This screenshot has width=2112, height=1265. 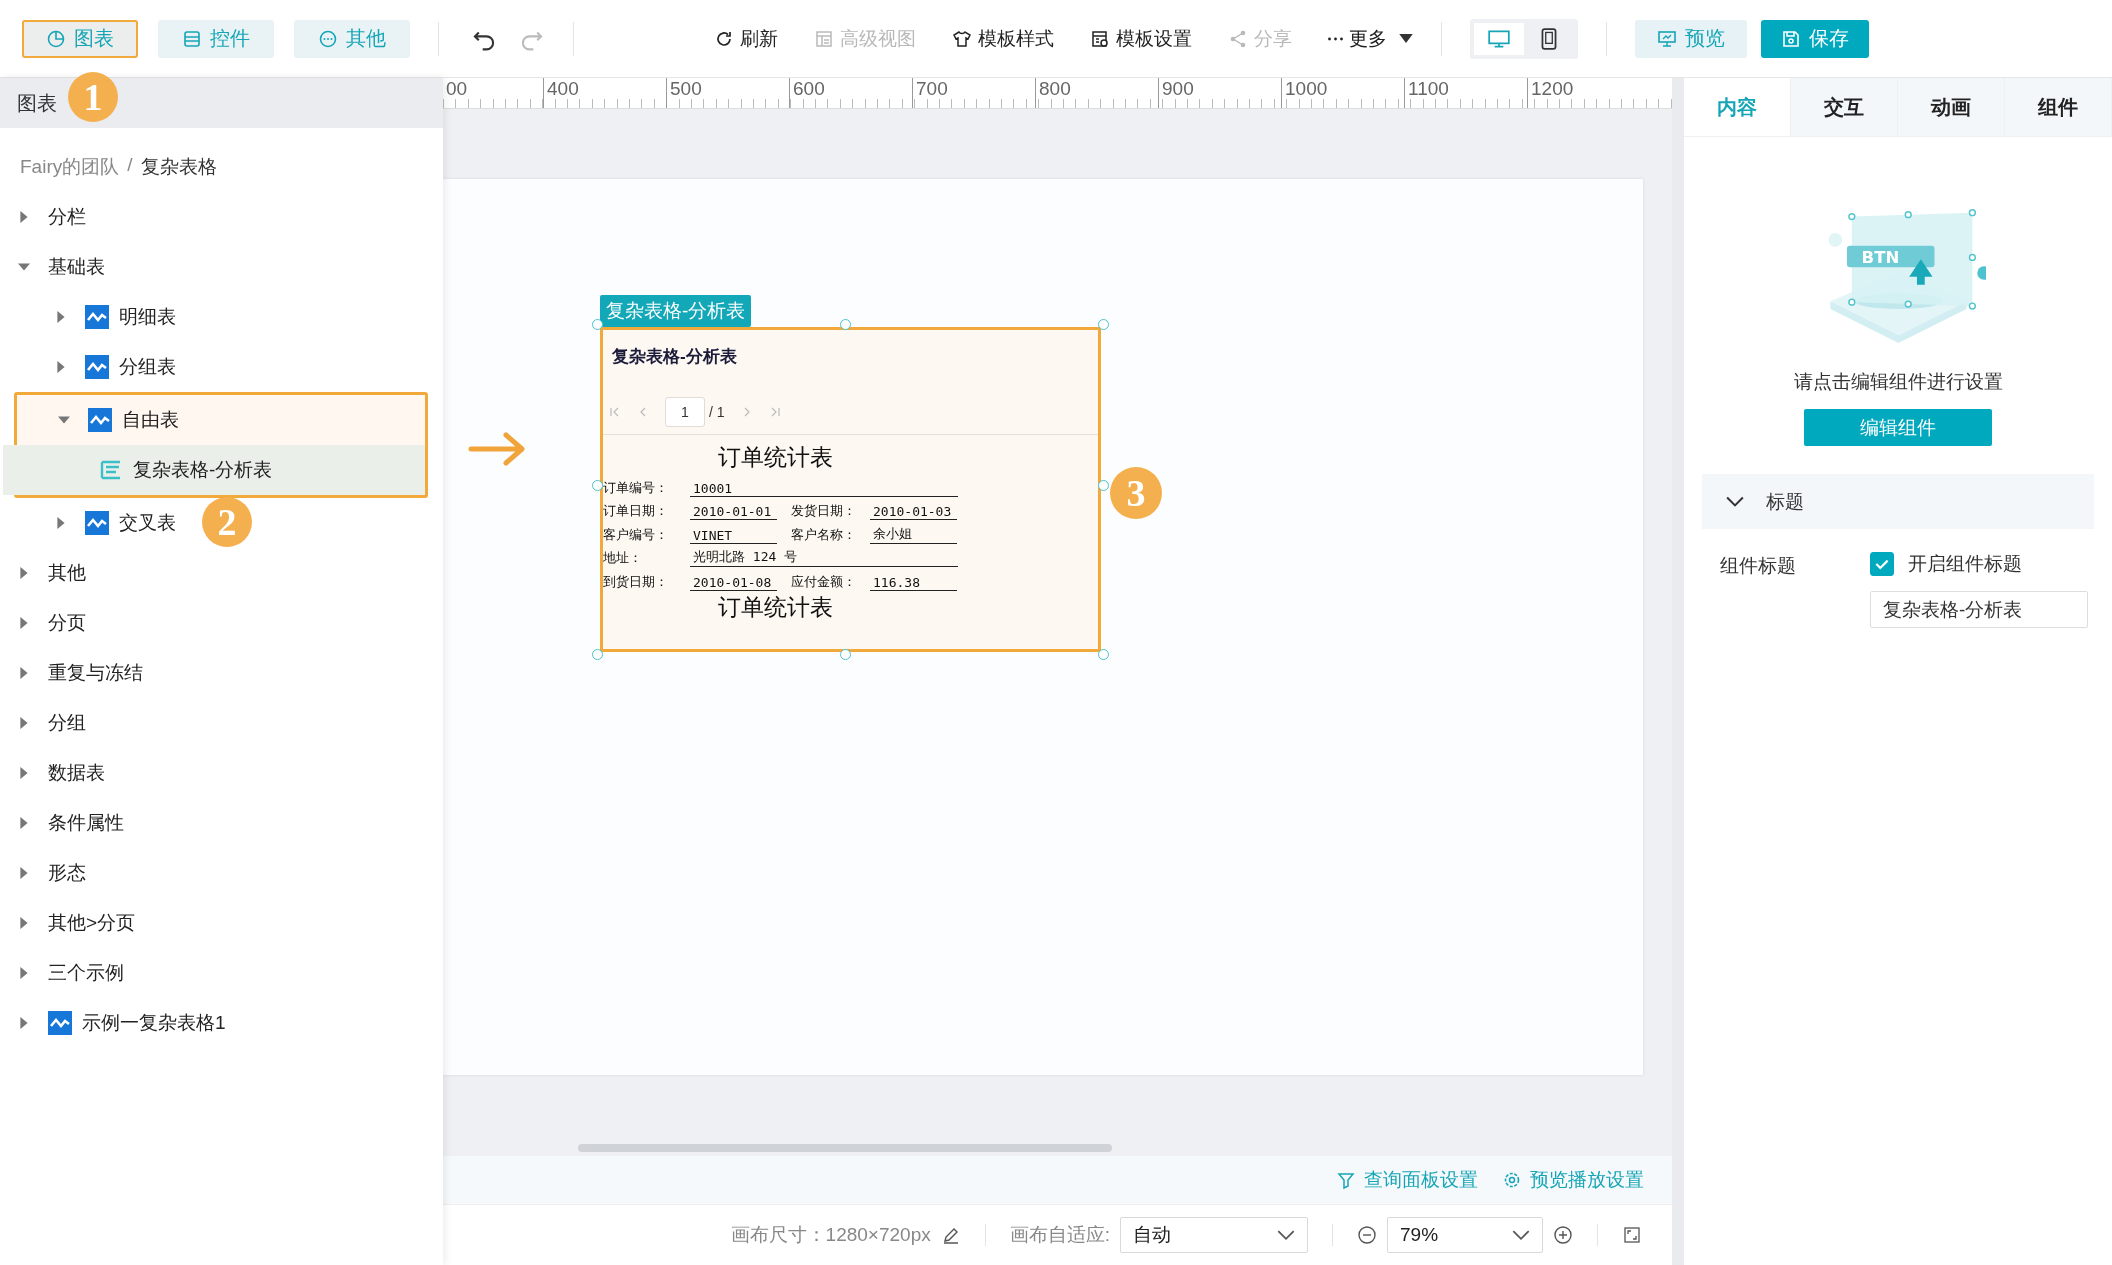 What do you see at coordinates (49, 573) in the screenshot?
I see `tree-item: 其他` at bounding box center [49, 573].